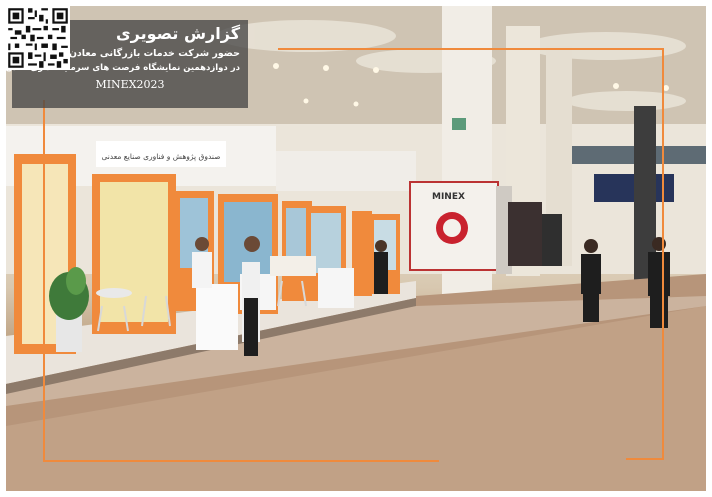  Describe the element at coordinates (663, 254) in the screenshot. I see `frame-right-line` at that location.